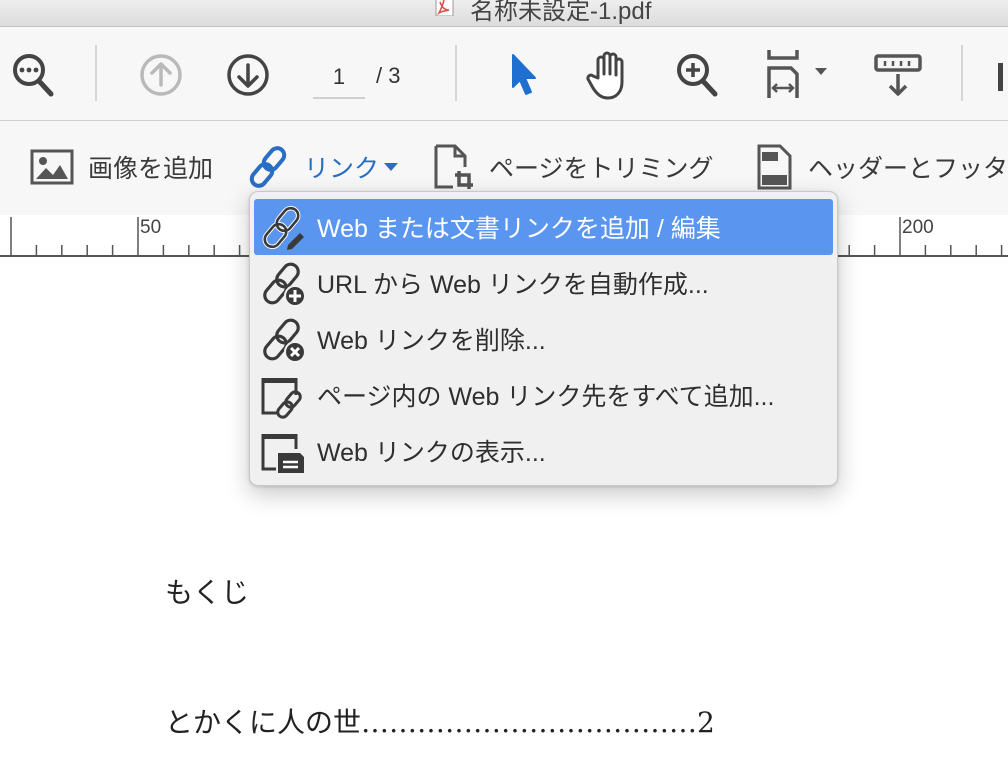 Image resolution: width=1008 pixels, height=770 pixels. Describe the element at coordinates (284, 284) in the screenshot. I see `link-add-icon` at that location.